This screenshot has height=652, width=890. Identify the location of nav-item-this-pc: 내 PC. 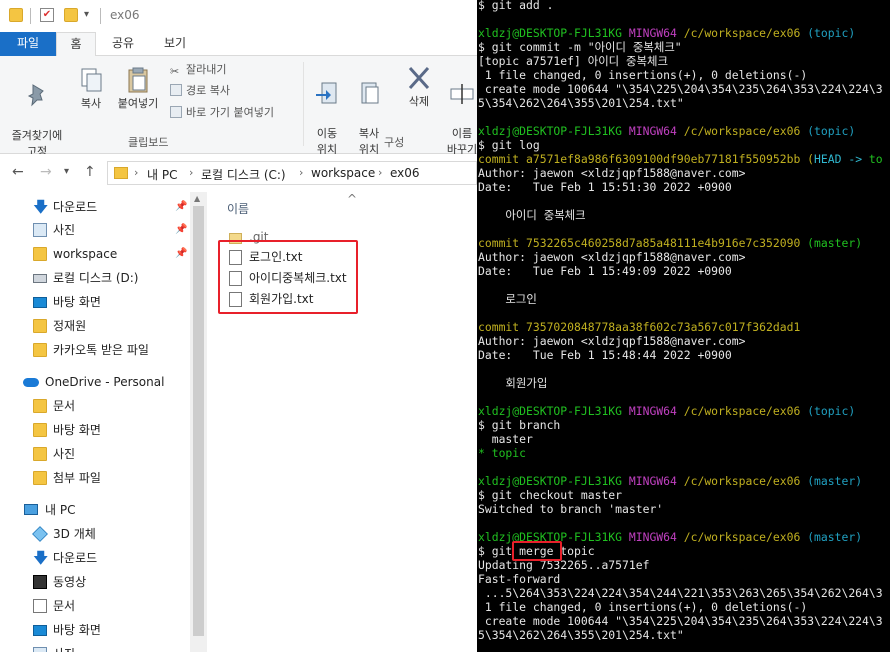
(95, 510).